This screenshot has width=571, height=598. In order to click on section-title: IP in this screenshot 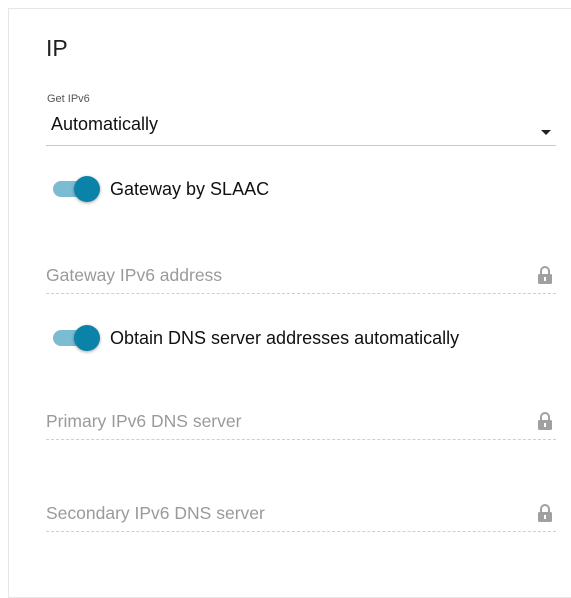, I will do `click(57, 48)`.